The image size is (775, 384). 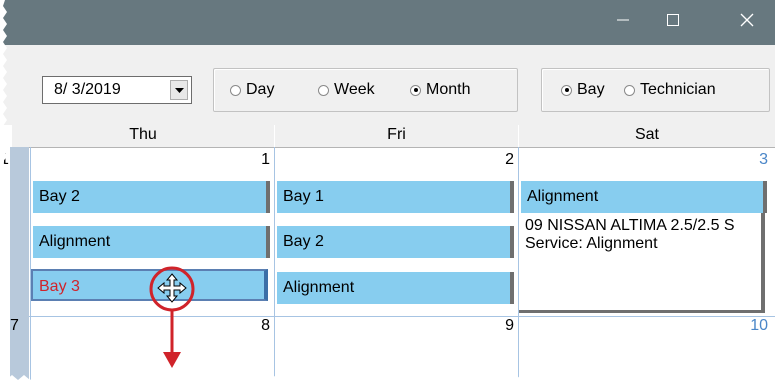 What do you see at coordinates (172, 339) in the screenshot?
I see `arrow-down-icon` at bounding box center [172, 339].